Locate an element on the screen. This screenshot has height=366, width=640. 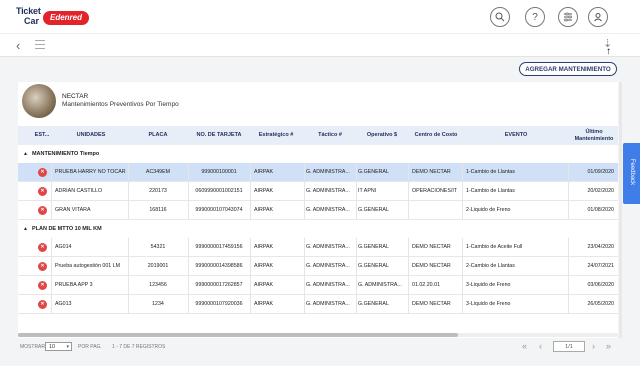
col-evento: EVENTO is located at coordinates (516, 135).